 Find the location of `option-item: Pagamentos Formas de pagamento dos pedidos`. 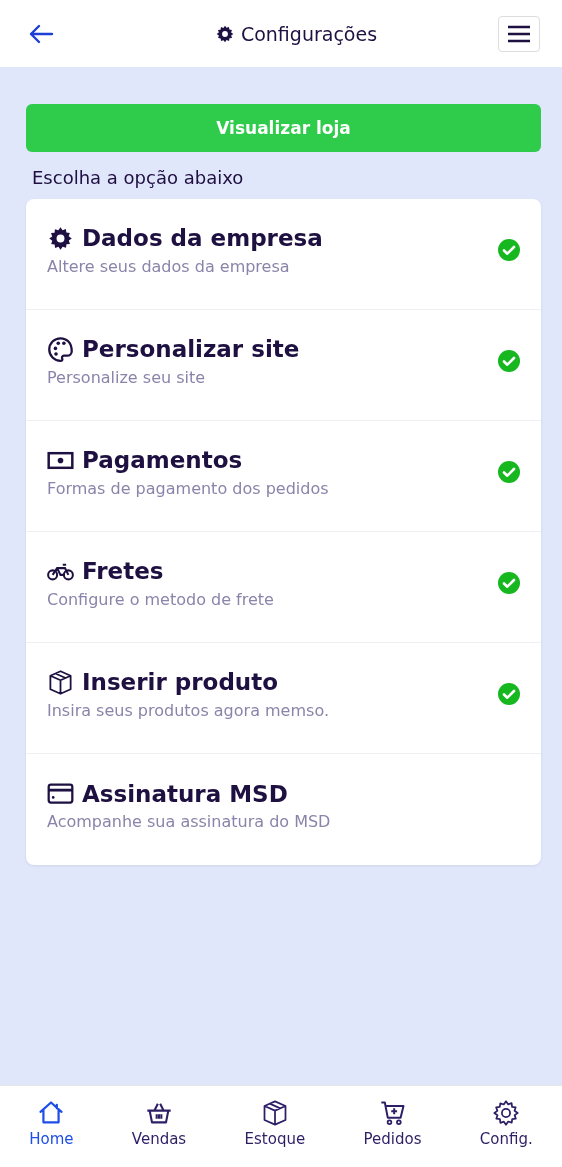

option-item: Pagamentos Formas de pagamento dos pedidos is located at coordinates (283, 476).